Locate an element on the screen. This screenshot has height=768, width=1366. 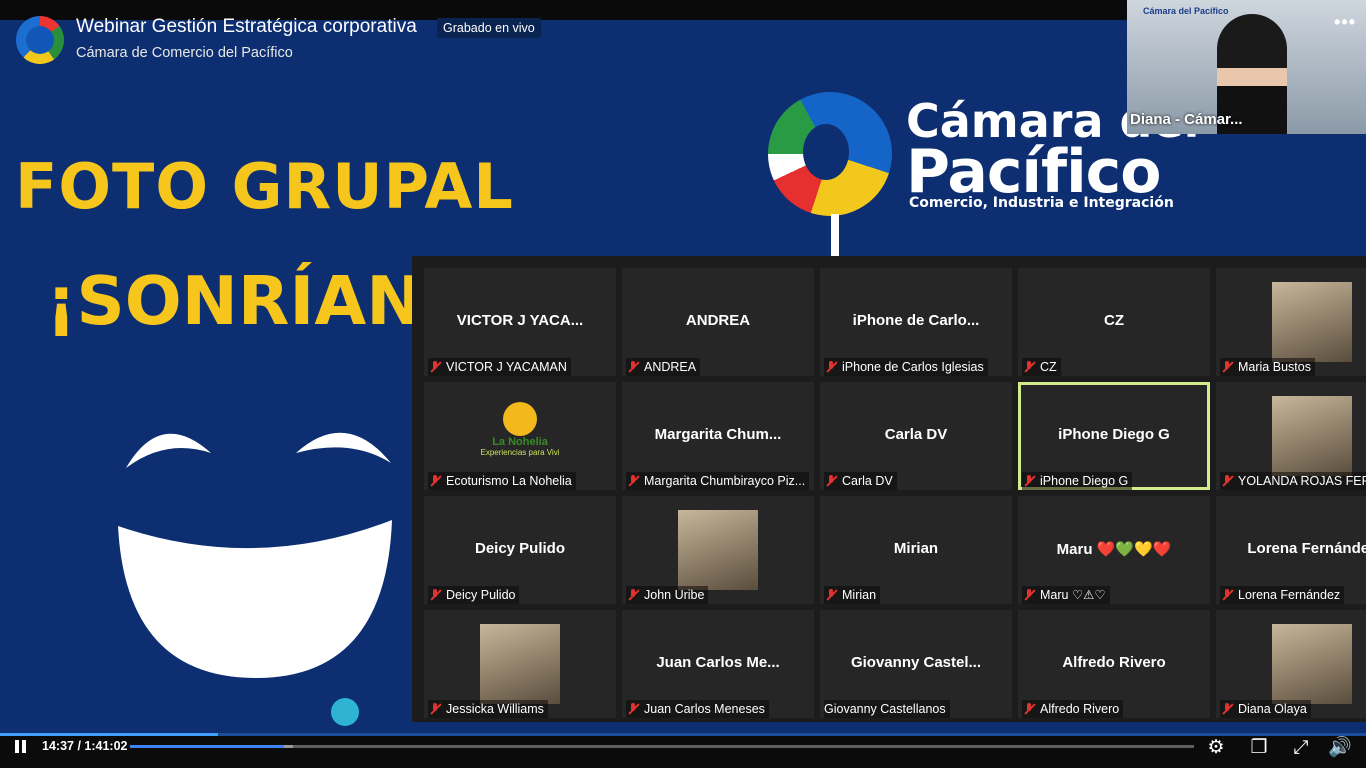
participant-tile: ANDREA ANDREA is located at coordinates (718, 322).